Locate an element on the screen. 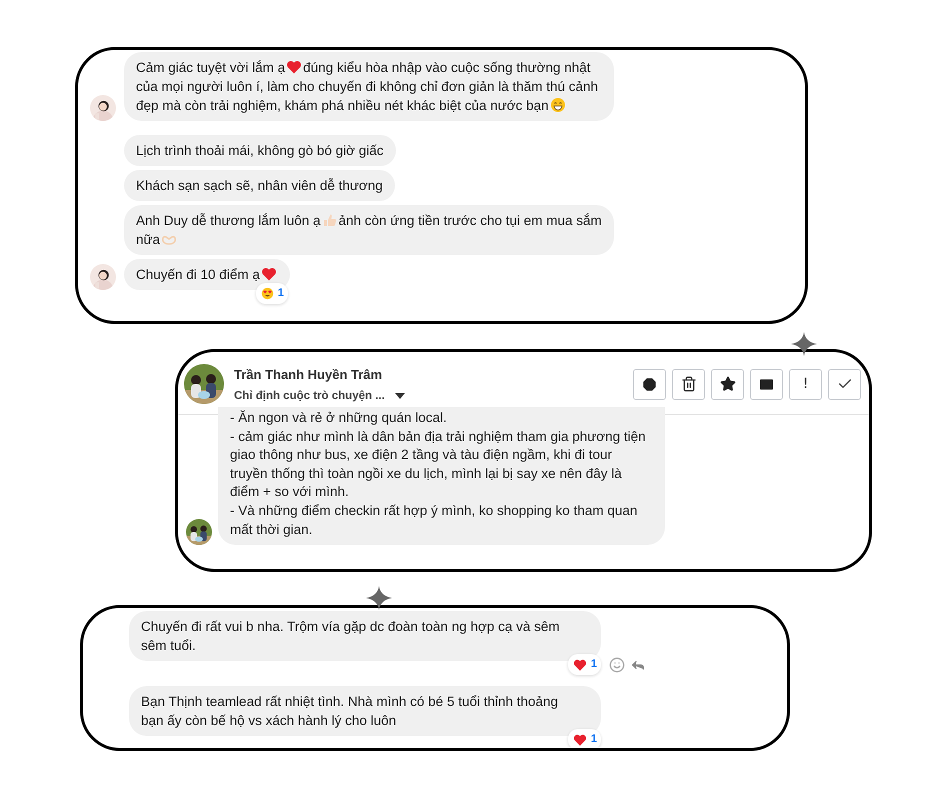  star-button is located at coordinates (727, 384).